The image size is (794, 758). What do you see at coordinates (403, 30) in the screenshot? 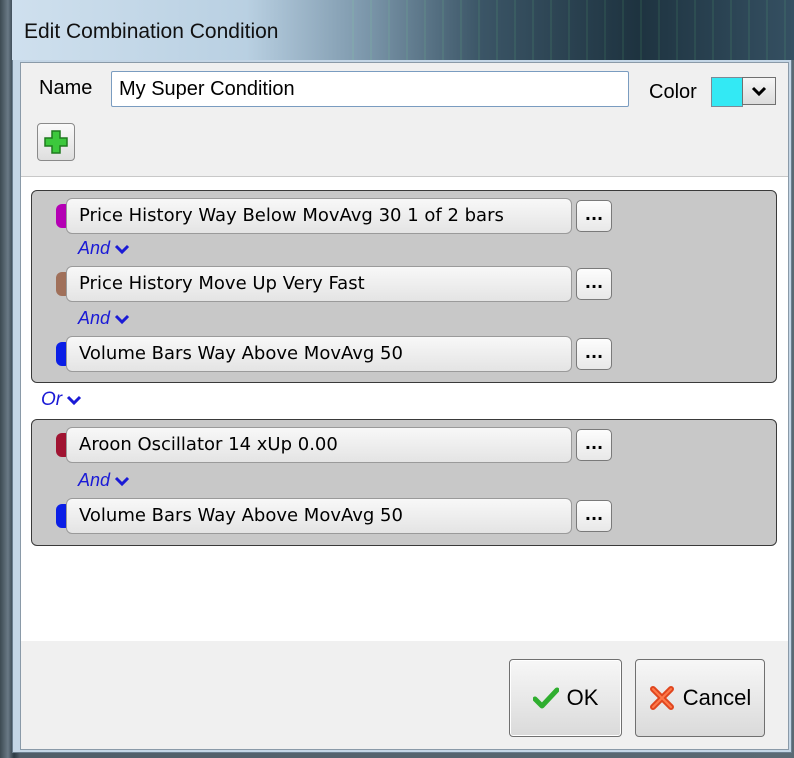
I see `window-titlebar: Edit Combination Condition` at bounding box center [403, 30].